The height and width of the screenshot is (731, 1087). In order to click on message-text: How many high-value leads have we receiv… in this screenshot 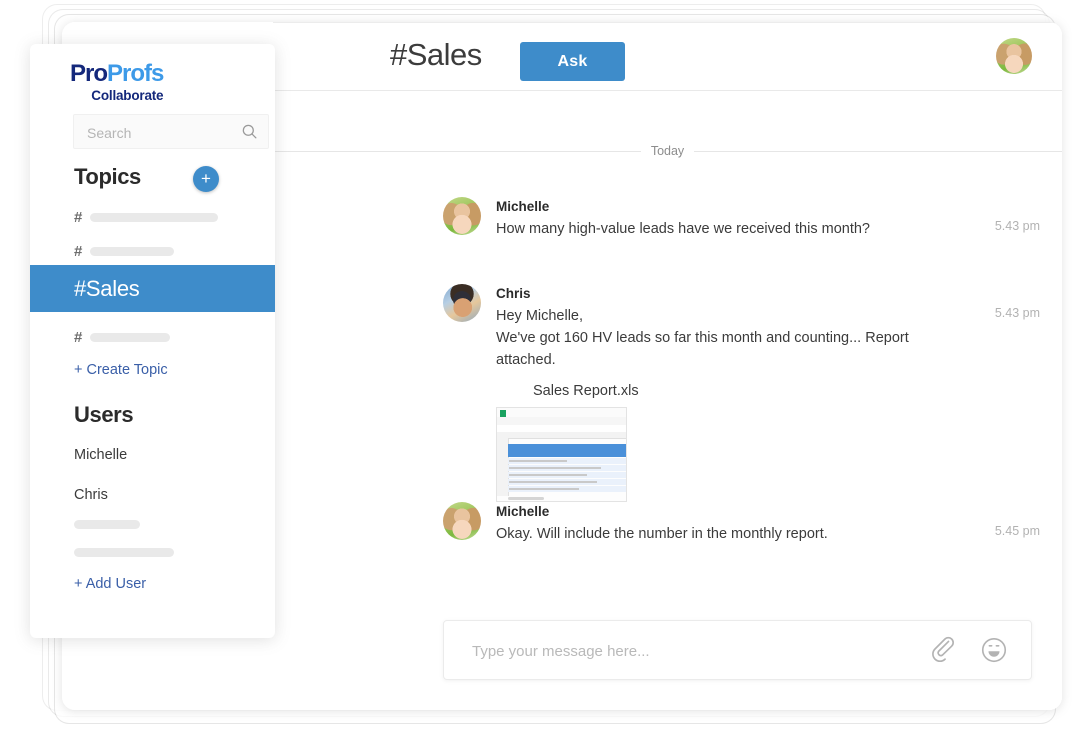, I will do `click(683, 229)`.